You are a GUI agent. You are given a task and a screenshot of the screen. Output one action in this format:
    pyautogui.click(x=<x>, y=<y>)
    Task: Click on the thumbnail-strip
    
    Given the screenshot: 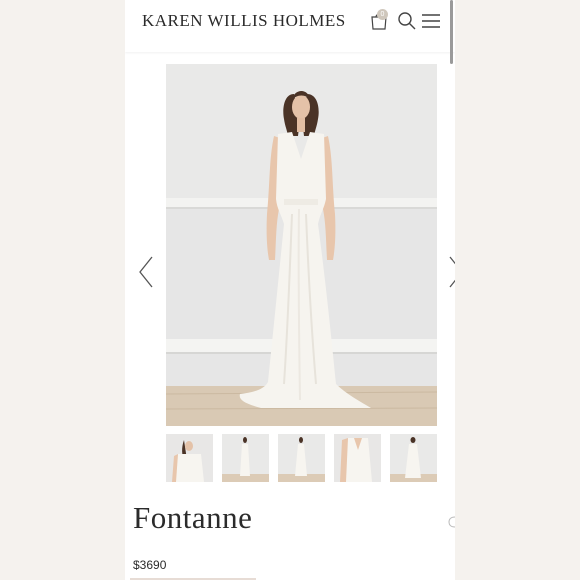 What is the action you would take?
    pyautogui.click(x=301, y=458)
    